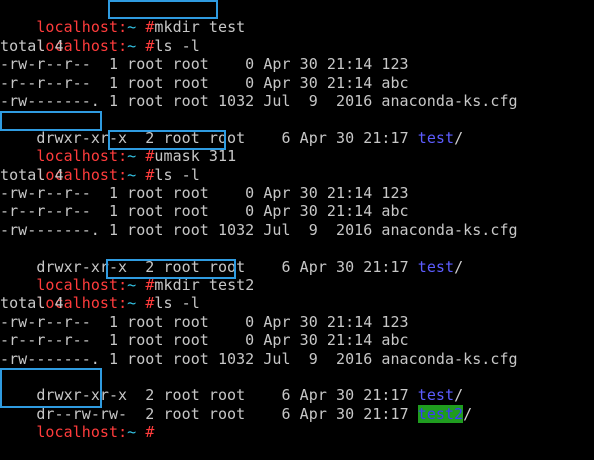 The width and height of the screenshot is (594, 460). Describe the element at coordinates (100, 36) in the screenshot. I see `prompt-line: localhost:~ #ls -l` at that location.